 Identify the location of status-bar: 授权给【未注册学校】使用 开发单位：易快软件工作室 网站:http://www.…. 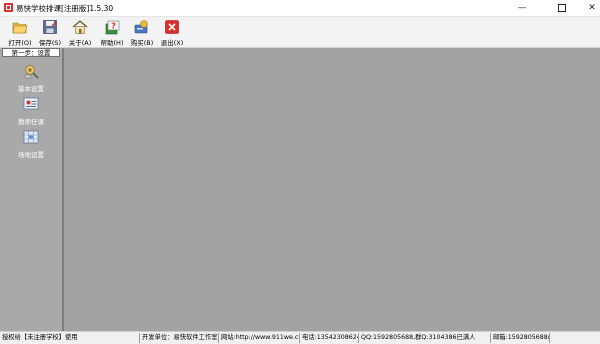
(300, 337).